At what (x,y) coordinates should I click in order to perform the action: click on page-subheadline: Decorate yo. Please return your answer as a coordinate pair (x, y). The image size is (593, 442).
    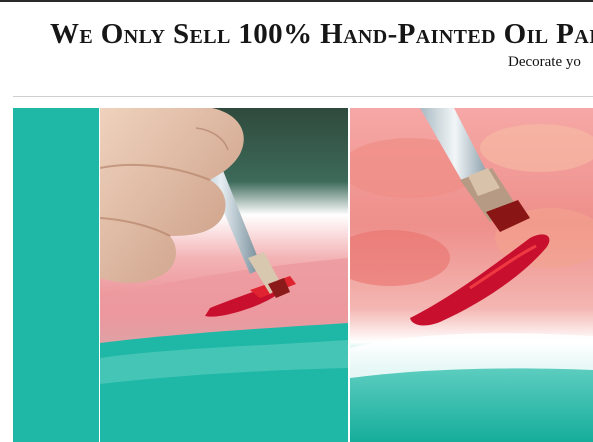
    Looking at the image, I should click on (544, 62).